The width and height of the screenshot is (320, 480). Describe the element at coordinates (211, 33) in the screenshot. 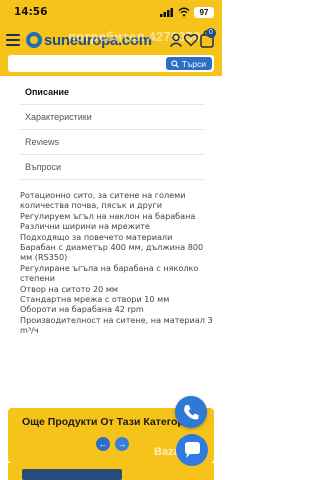

I see `cart-count-badge: 0` at that location.